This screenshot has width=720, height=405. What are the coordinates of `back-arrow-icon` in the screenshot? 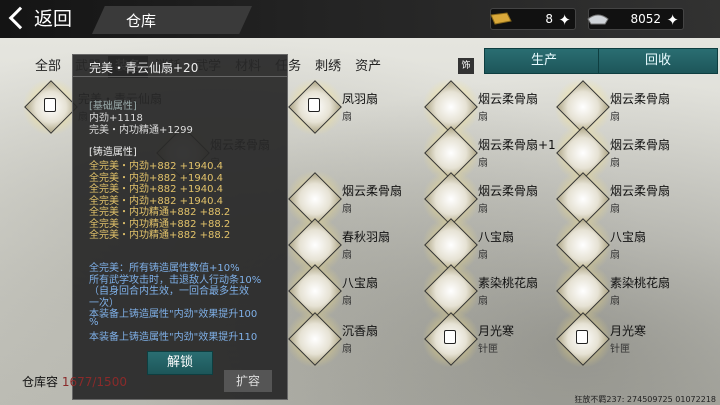 It's located at (20, 17).